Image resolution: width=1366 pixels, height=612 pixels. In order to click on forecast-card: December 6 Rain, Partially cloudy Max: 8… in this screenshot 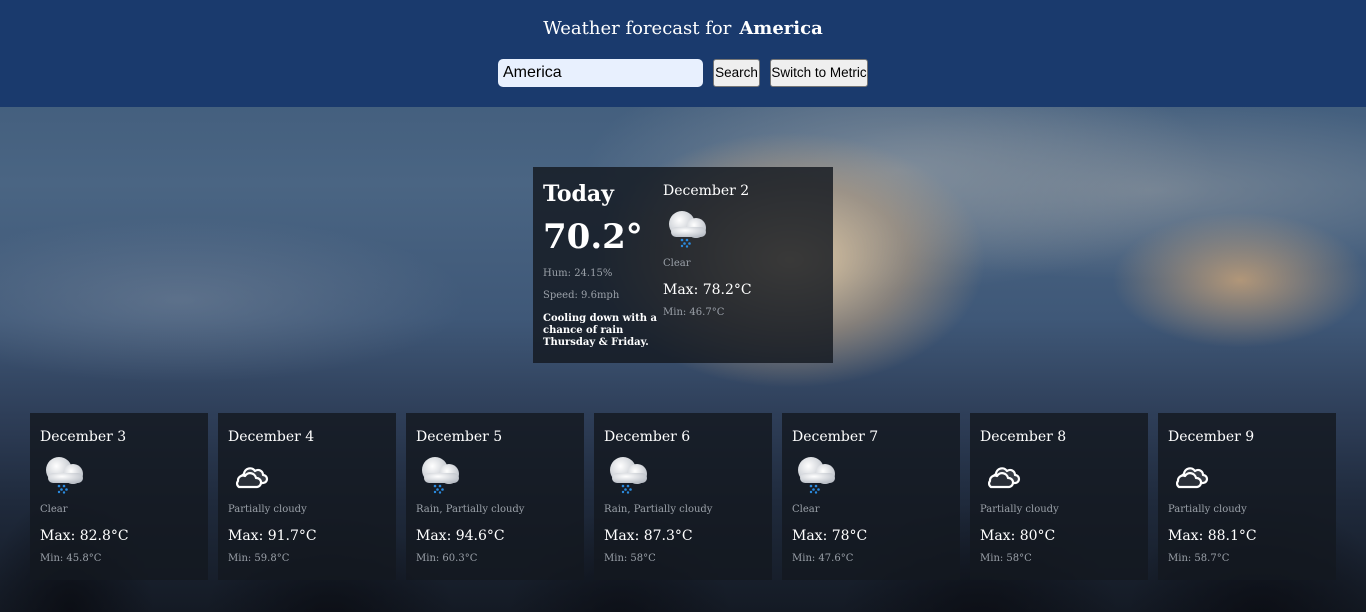, I will do `click(683, 496)`.